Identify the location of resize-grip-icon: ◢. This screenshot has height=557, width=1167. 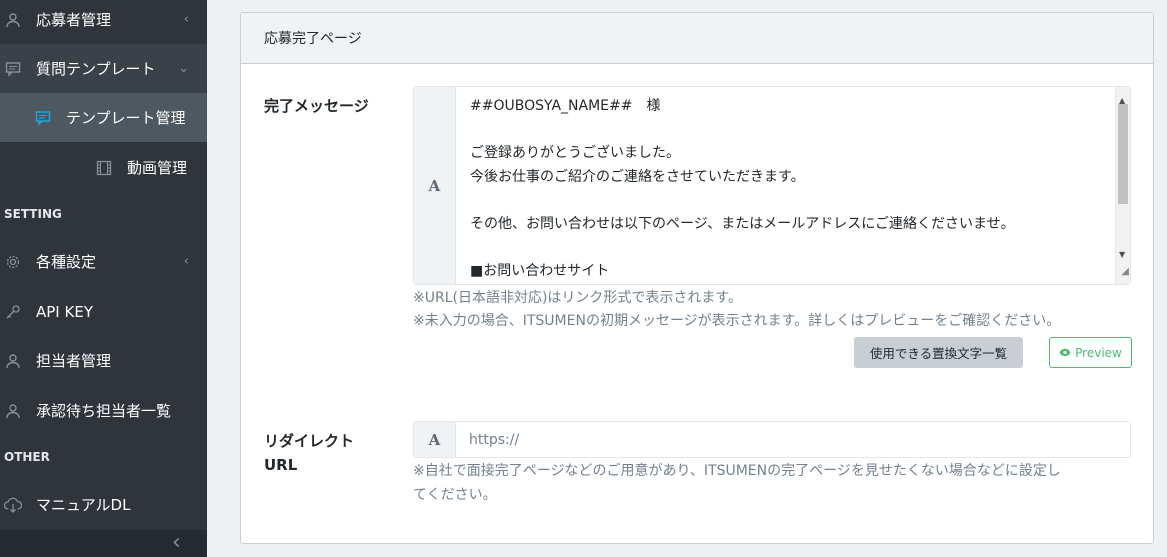
(1125, 272).